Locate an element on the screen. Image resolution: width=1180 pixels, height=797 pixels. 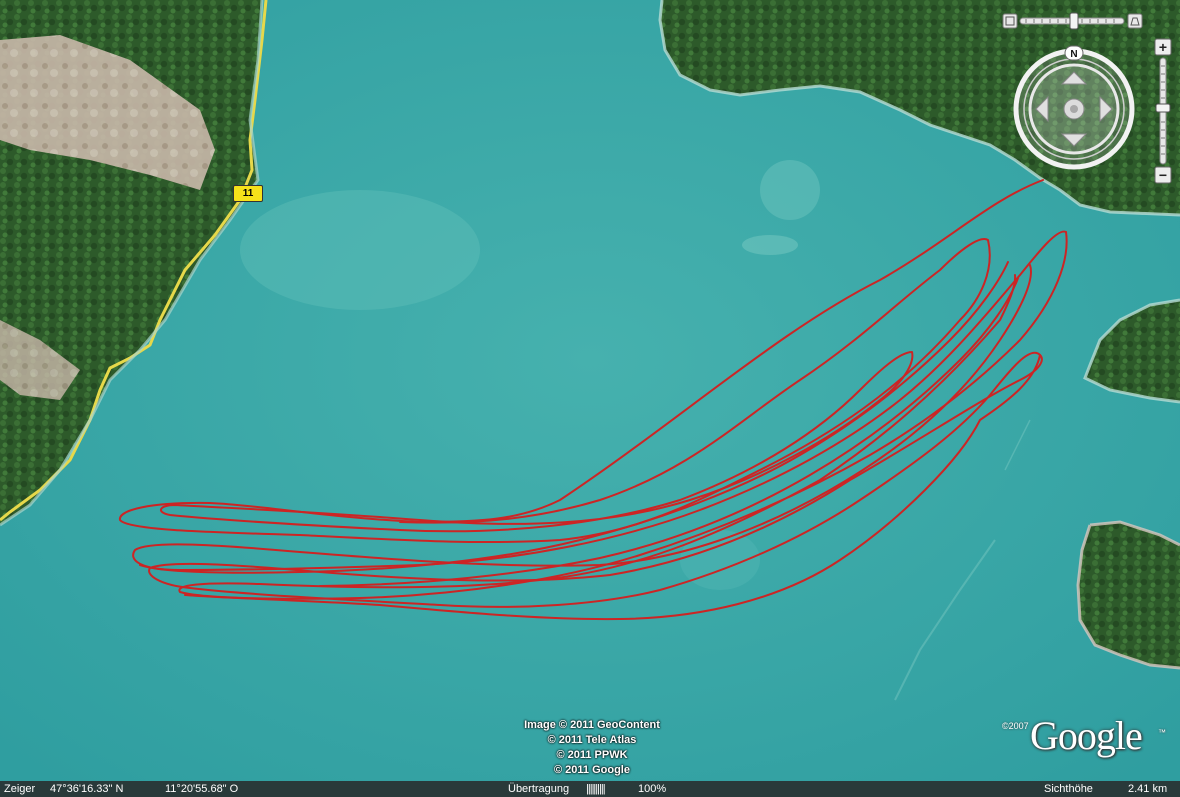
pointer-longitude: 11°20'55.68" O is located at coordinates (202, 789).